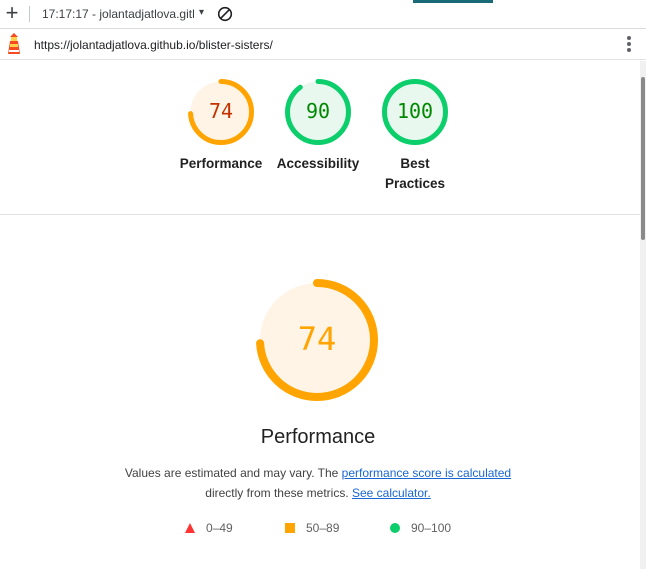 The height and width of the screenshot is (569, 646). Describe the element at coordinates (221, 164) in the screenshot. I see `performance-label: Performance` at that location.